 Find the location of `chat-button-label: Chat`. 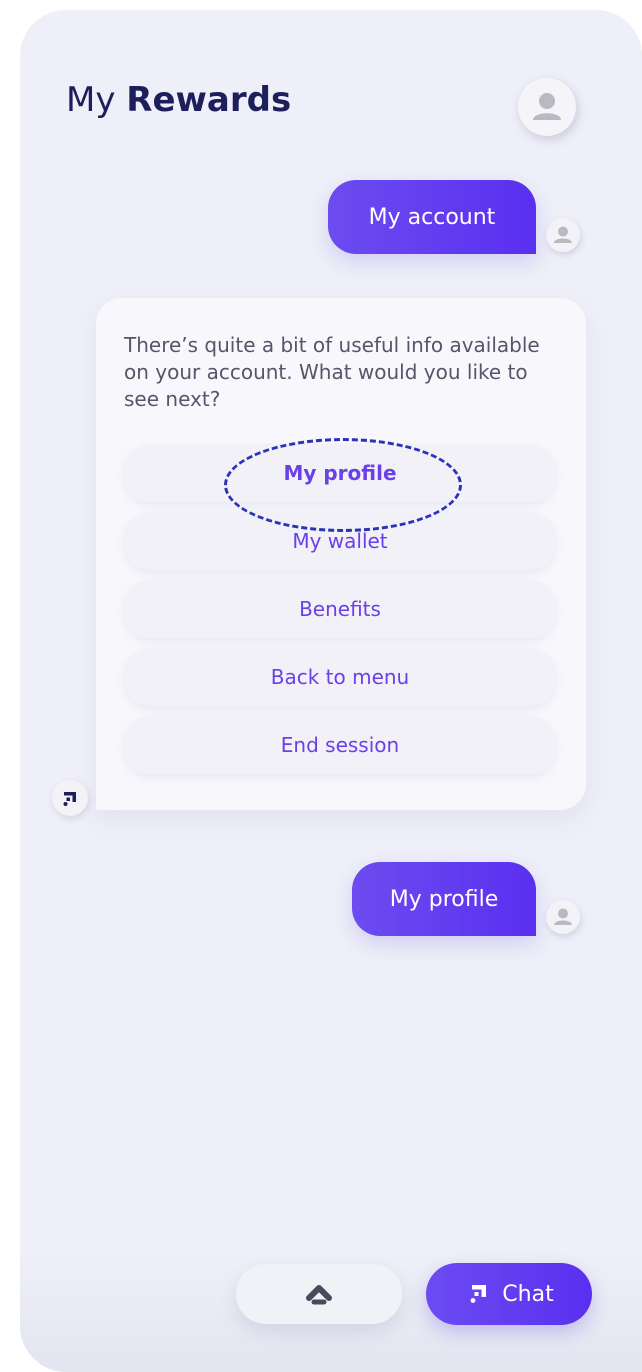

chat-button-label: Chat is located at coordinates (528, 1294).